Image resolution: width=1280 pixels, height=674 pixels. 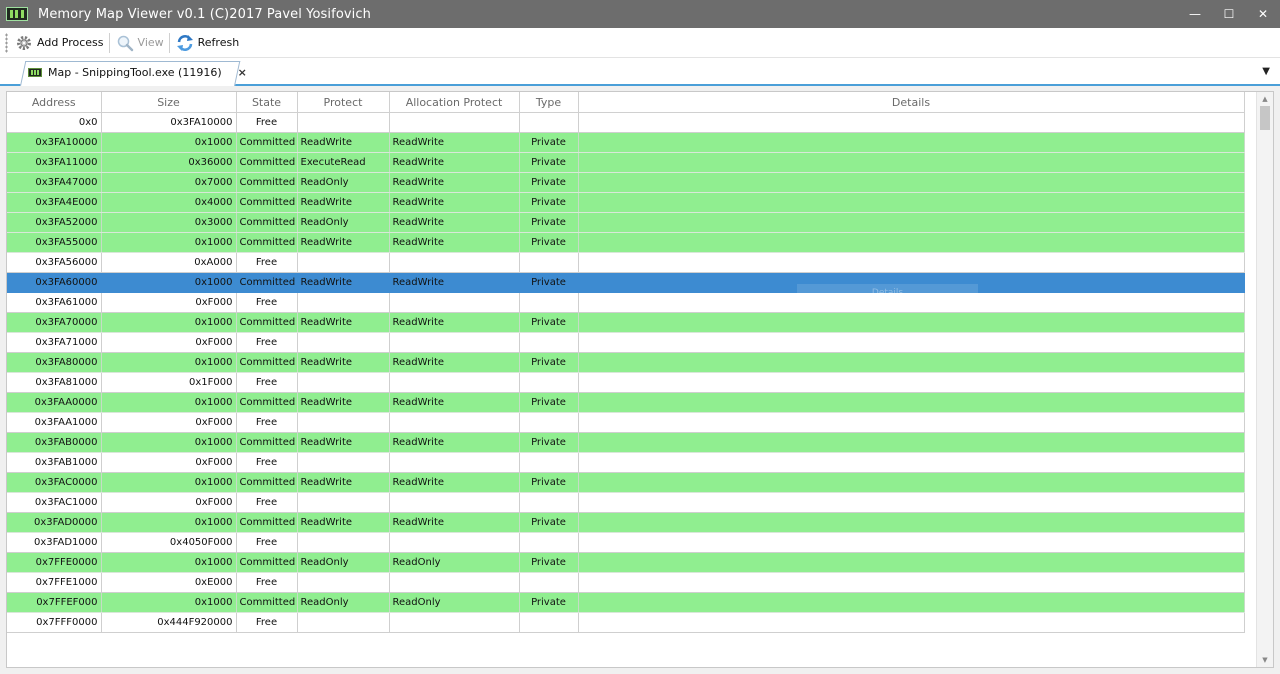 I want to click on scrollbar-thumb, so click(x=1265, y=118).